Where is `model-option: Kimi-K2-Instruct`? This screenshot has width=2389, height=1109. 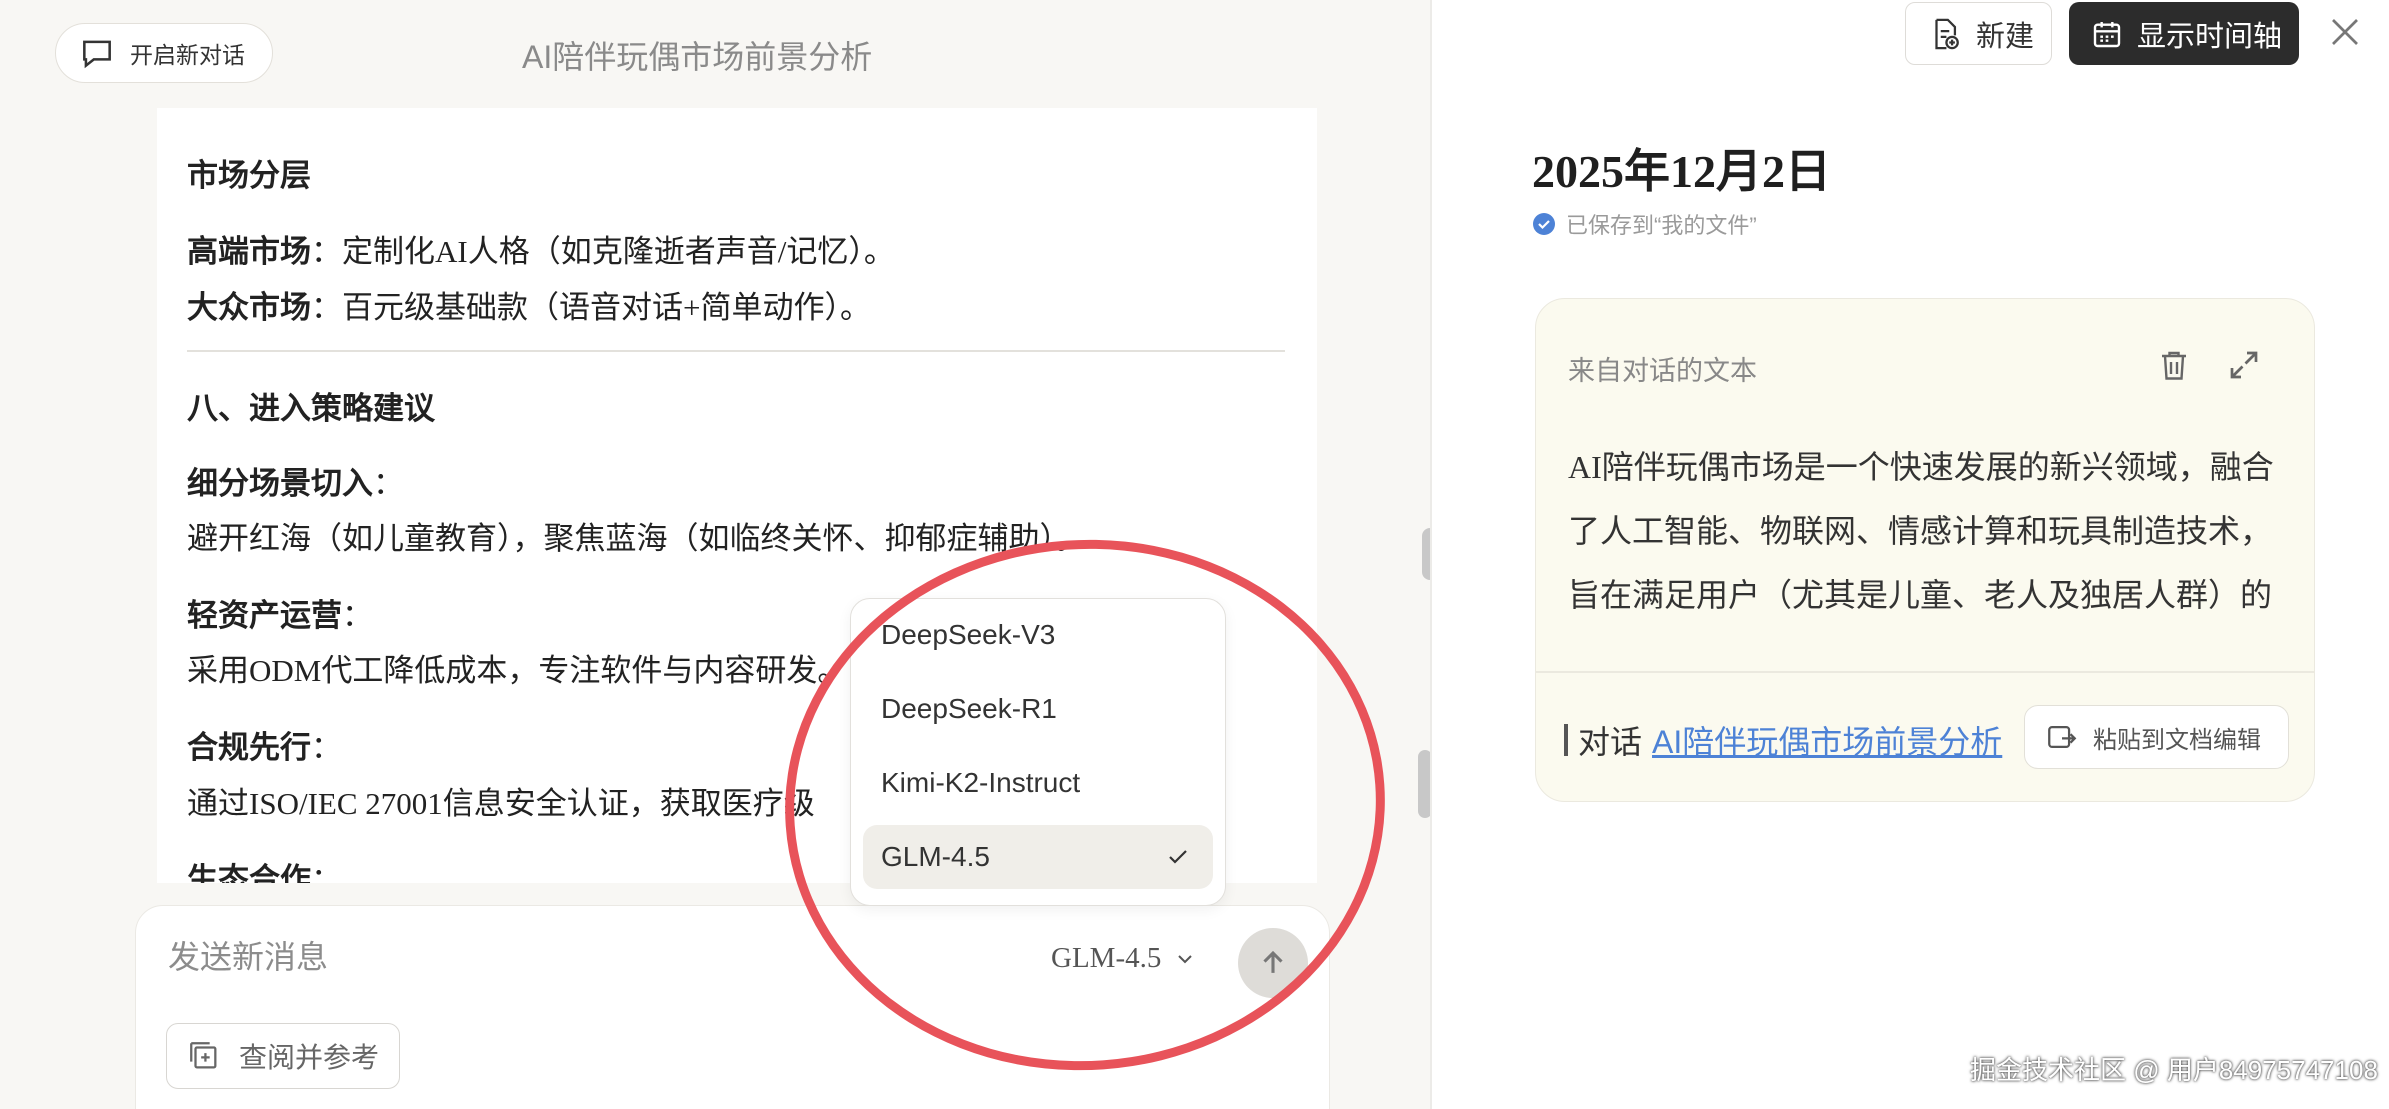
model-option: Kimi-K2-Instruct is located at coordinates (1038, 783).